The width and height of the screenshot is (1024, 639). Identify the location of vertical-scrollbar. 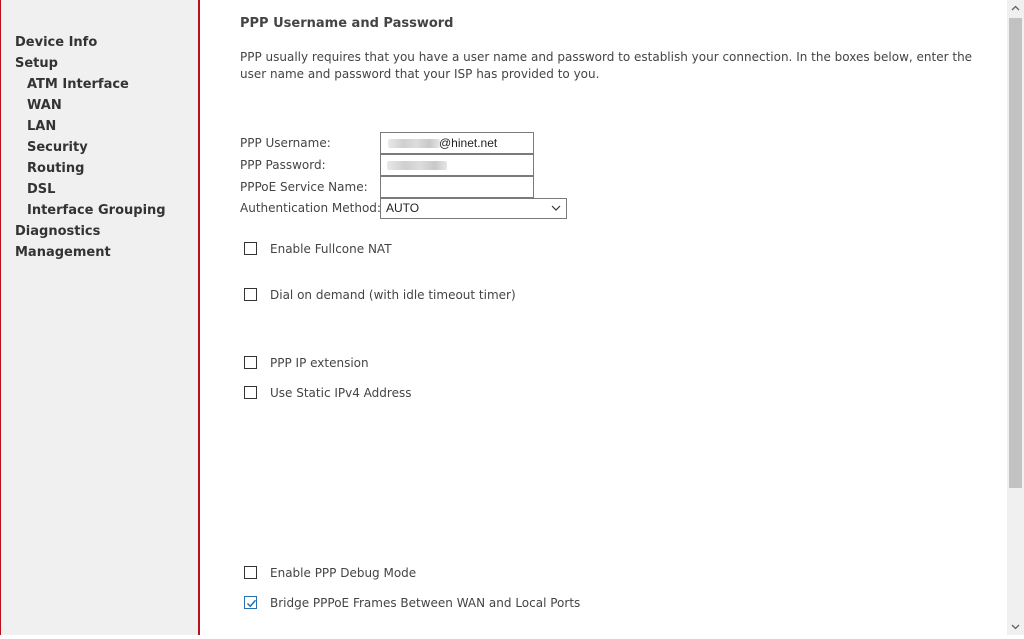
(1015, 317).